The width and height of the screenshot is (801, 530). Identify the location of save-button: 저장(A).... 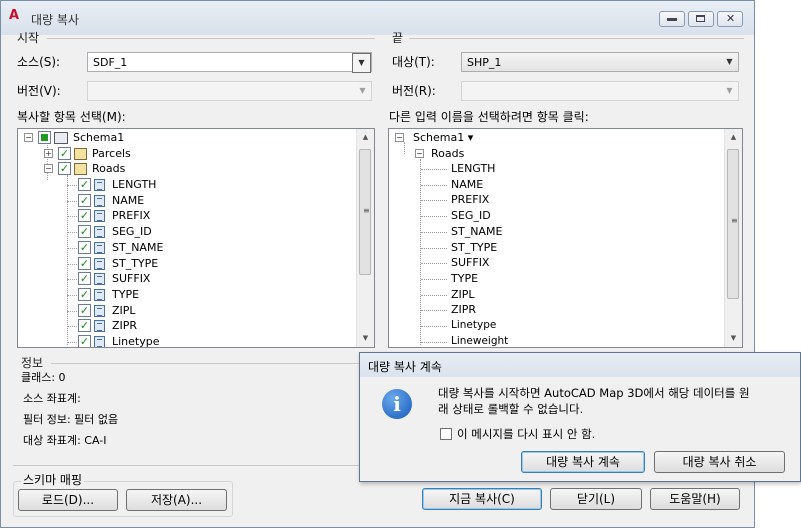
(176, 500).